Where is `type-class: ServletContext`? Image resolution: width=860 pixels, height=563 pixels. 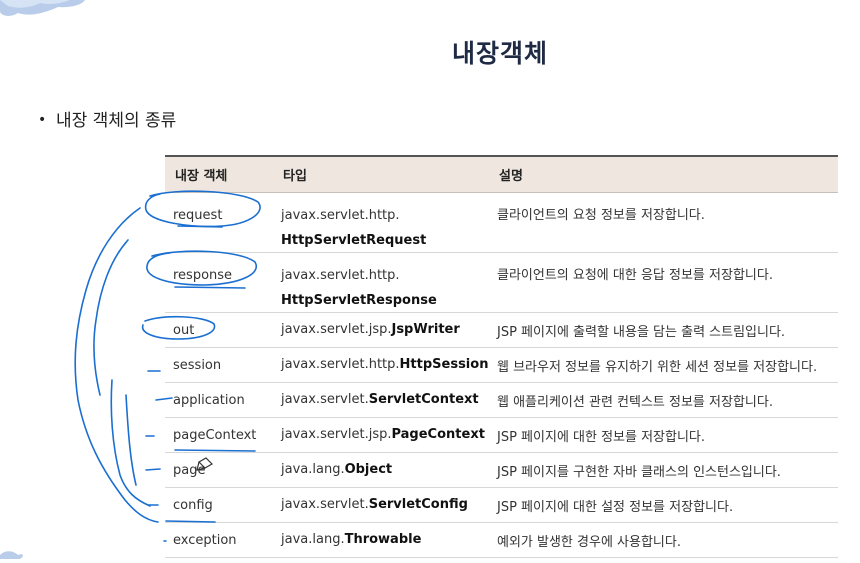
type-class: ServletContext is located at coordinates (423, 399).